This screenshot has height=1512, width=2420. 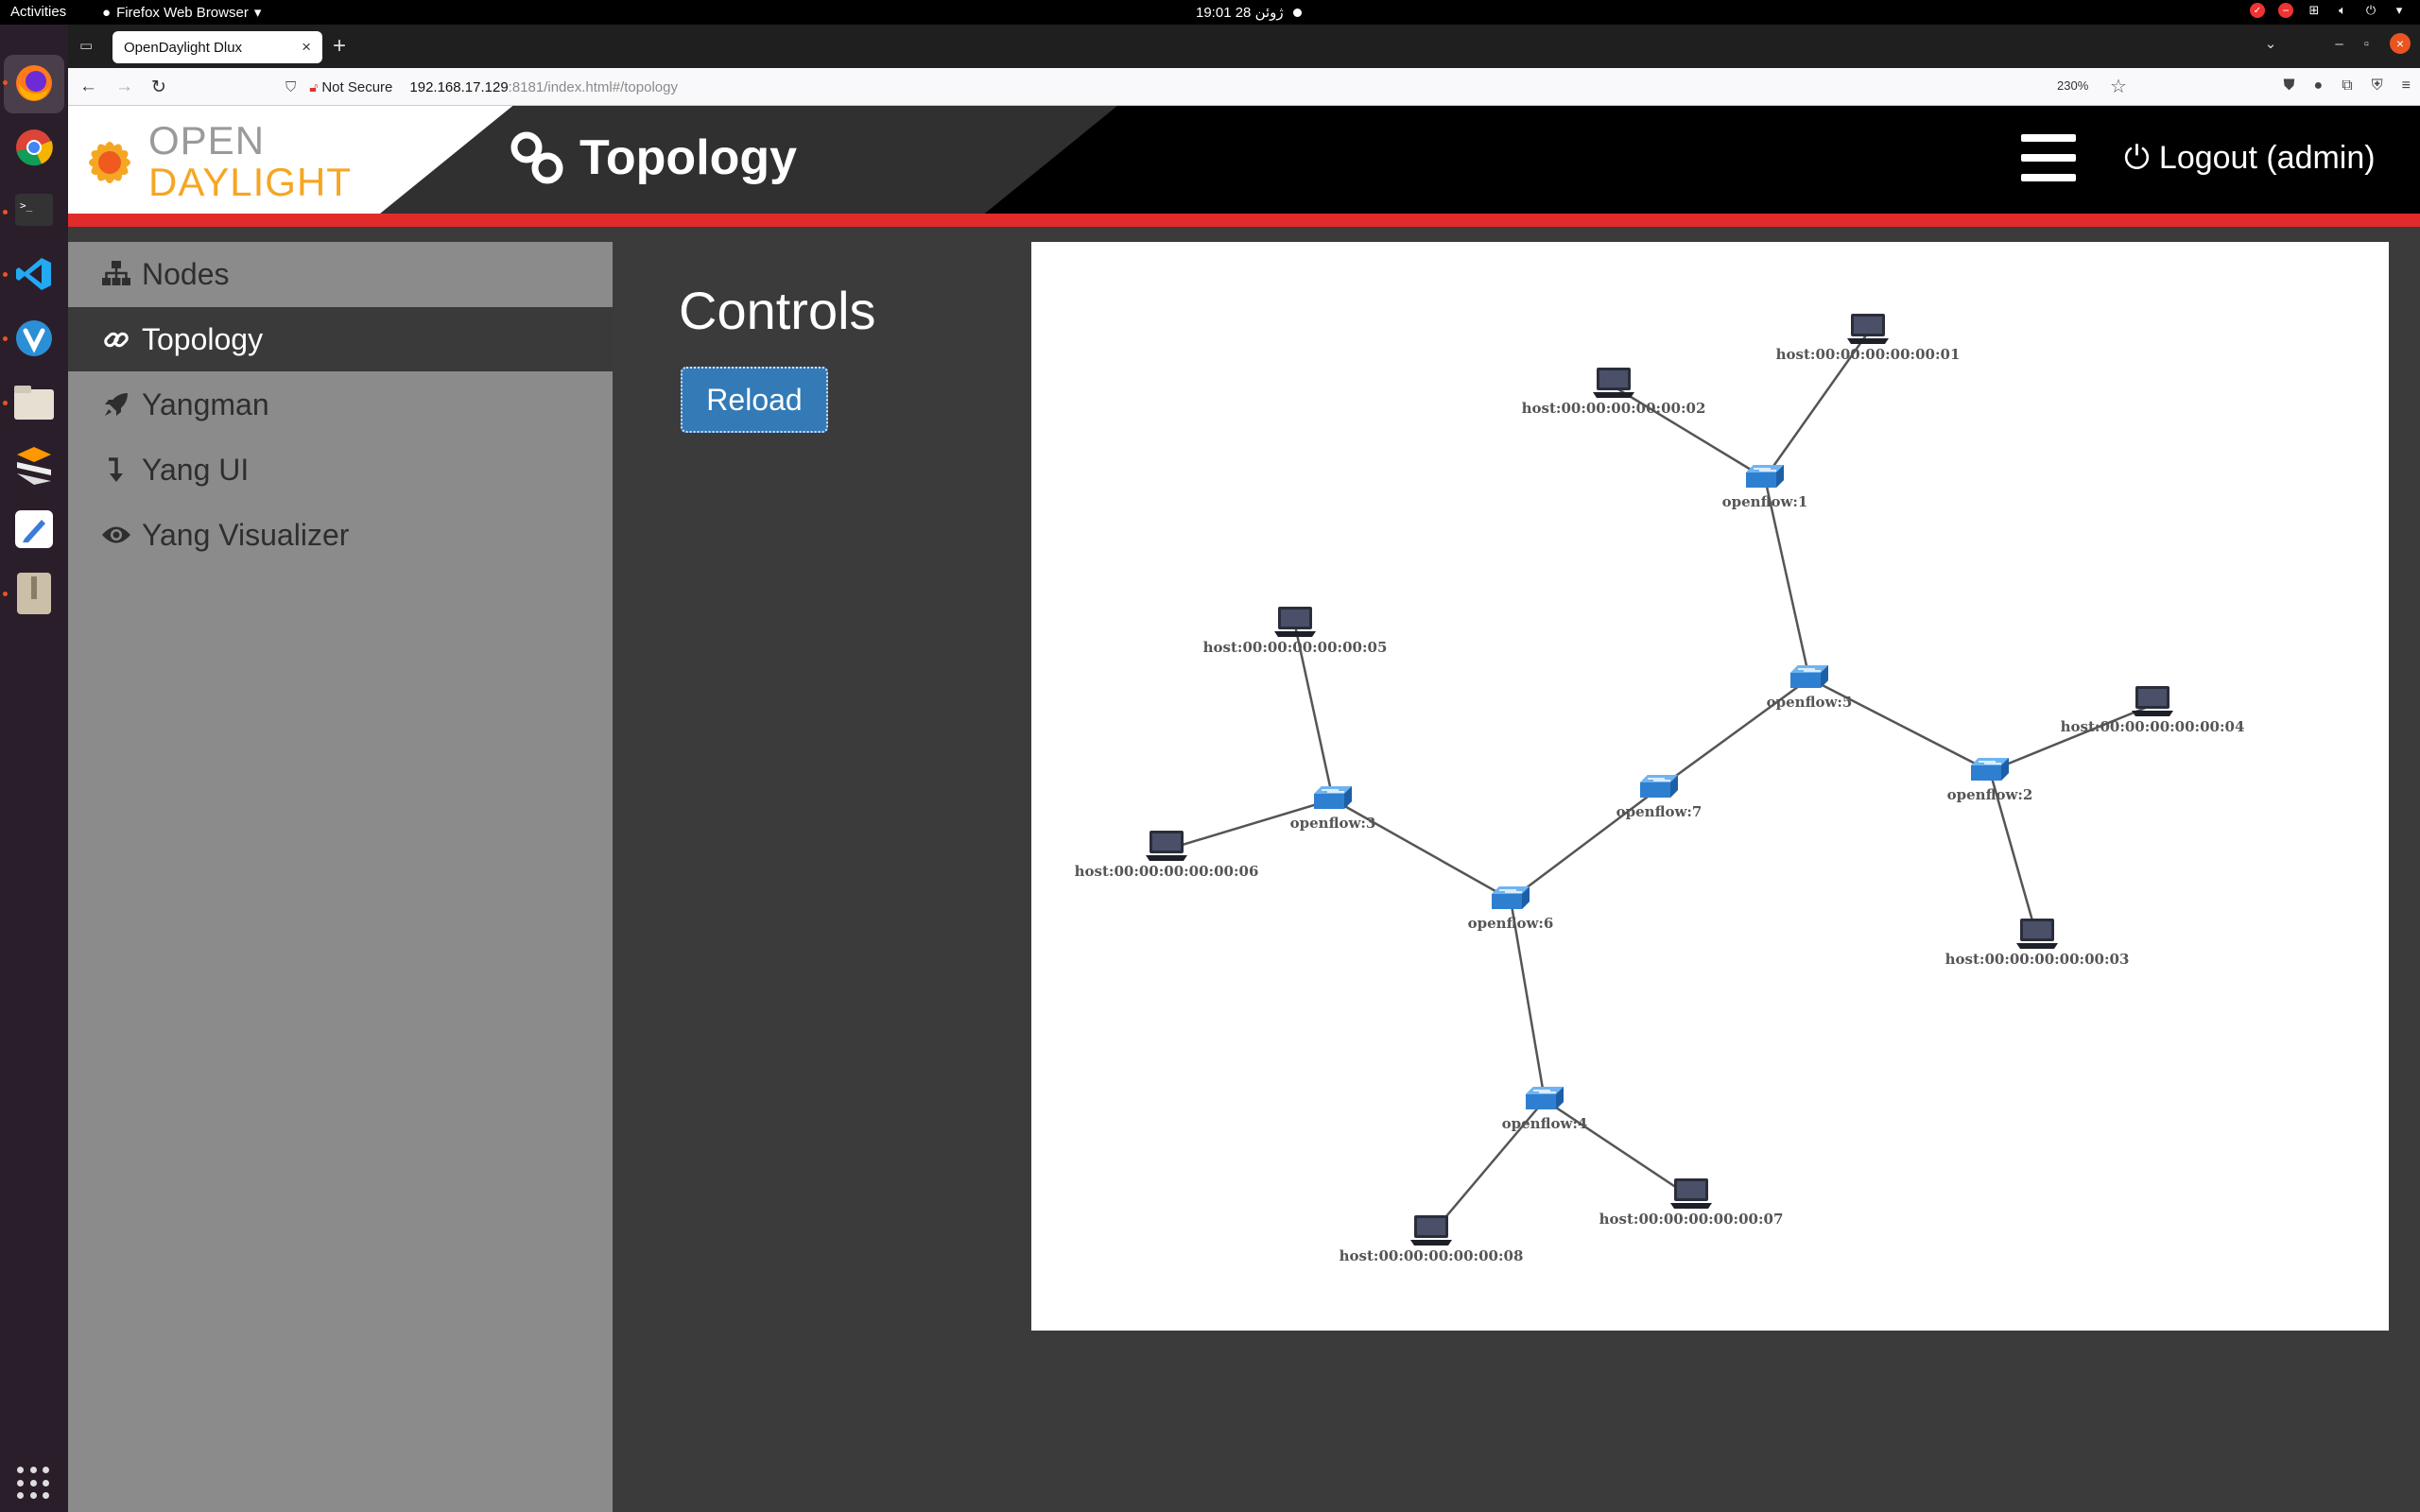 What do you see at coordinates (1545, 1109) in the screenshot?
I see `switch-node: openflow:4` at bounding box center [1545, 1109].